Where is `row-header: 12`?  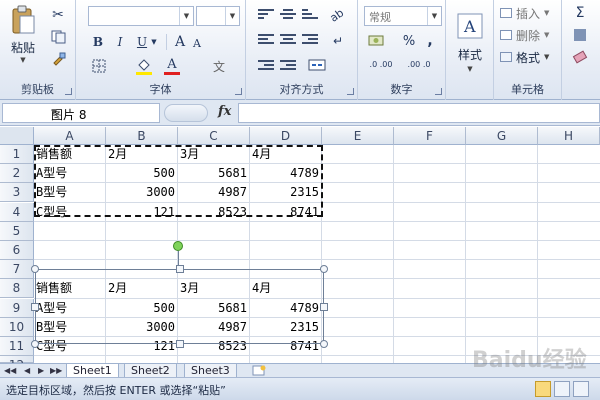
row-header: 12 is located at coordinates (17, 364).